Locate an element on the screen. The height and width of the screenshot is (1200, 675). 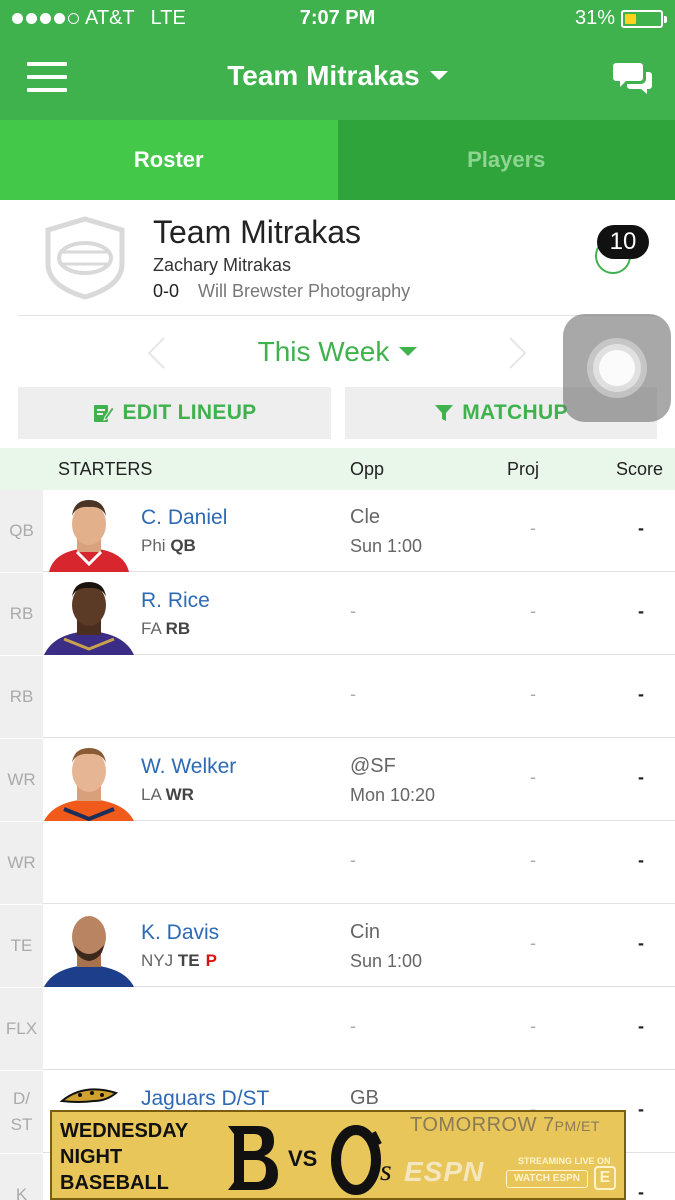
player-name-link: Jaguars D/ST is located at coordinates (205, 1099).